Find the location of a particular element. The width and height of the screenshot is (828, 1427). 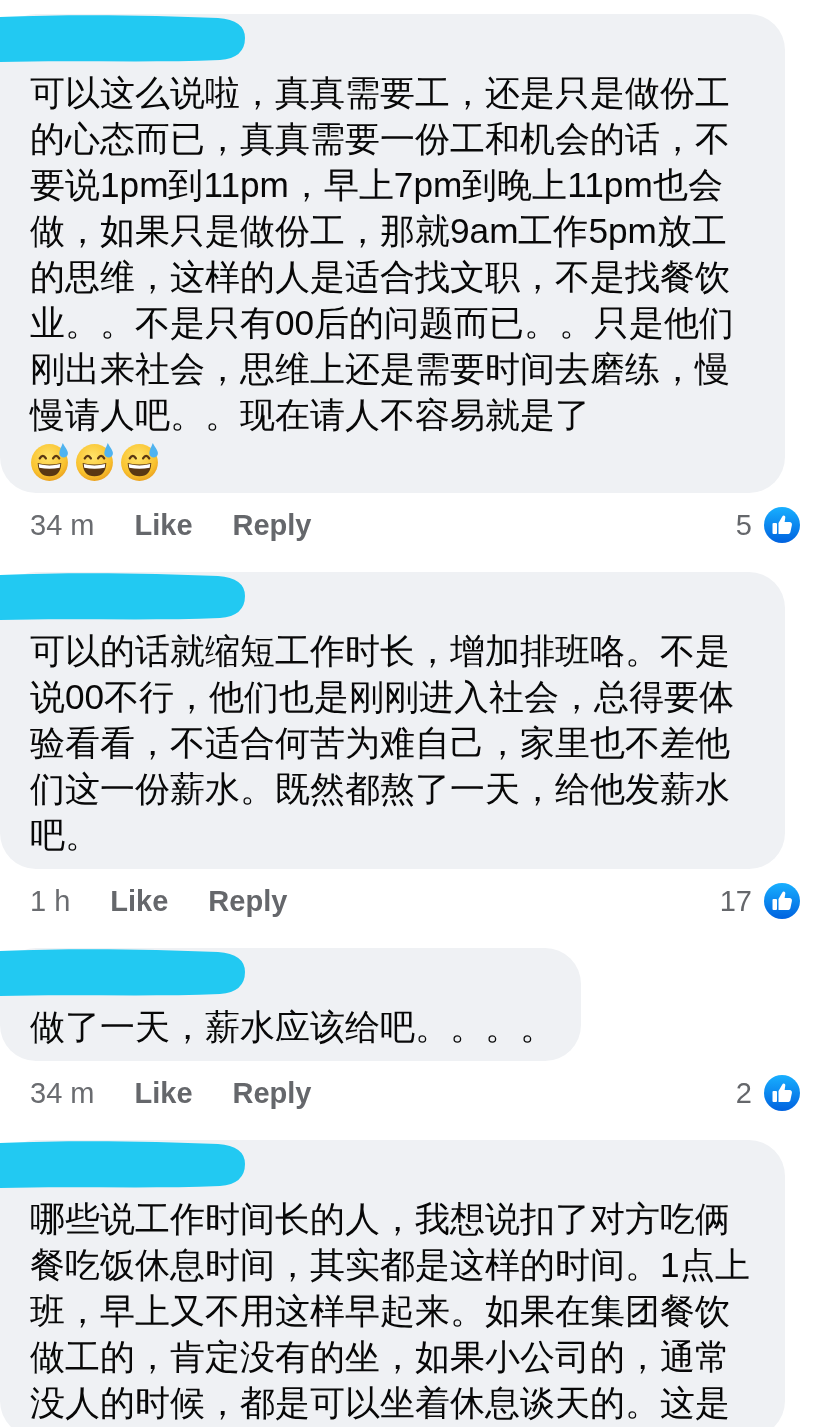

comment-text: 做了一天，薪水应该给吧。。。。 is located at coordinates (292, 1026).